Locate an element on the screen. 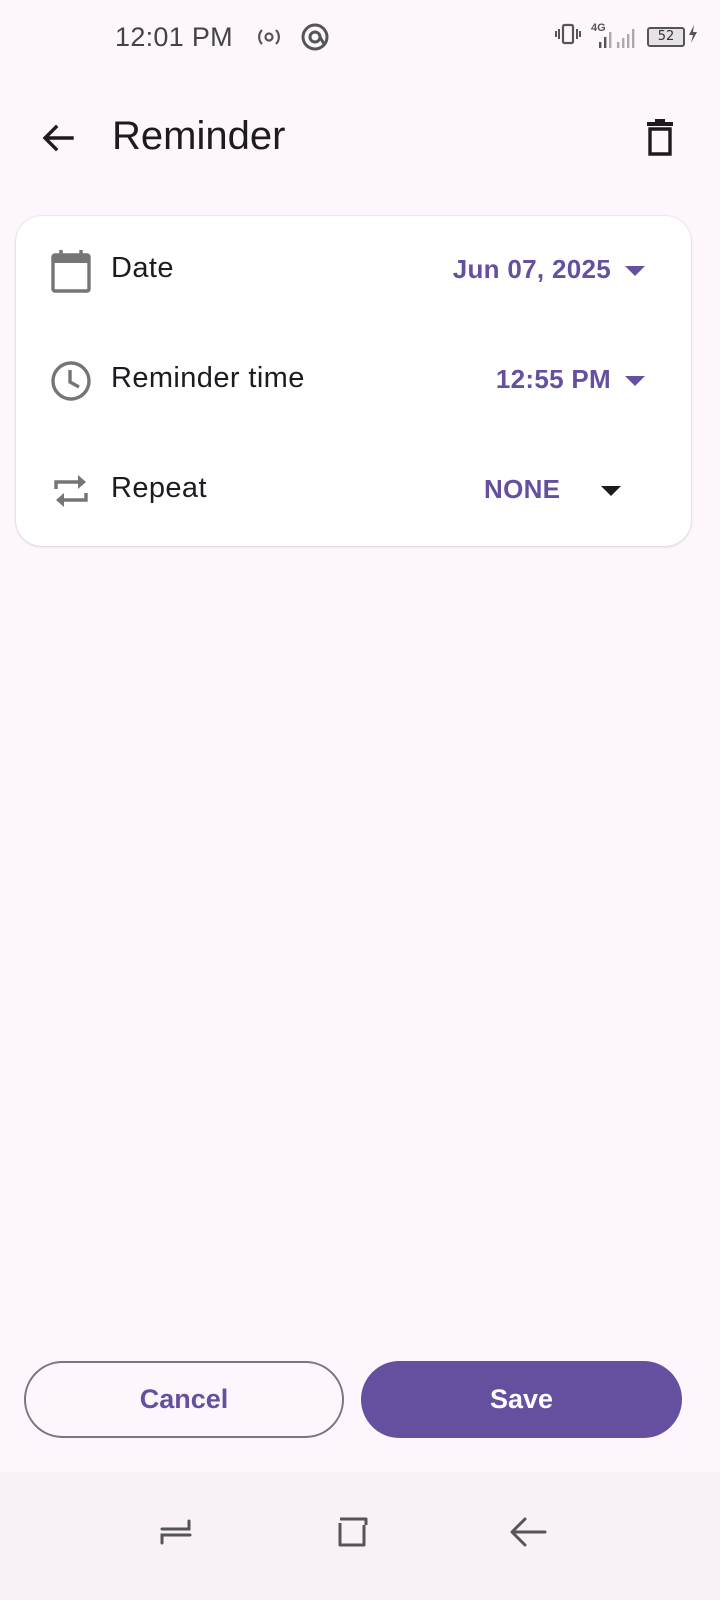  repeat-icon is located at coordinates (71, 491).